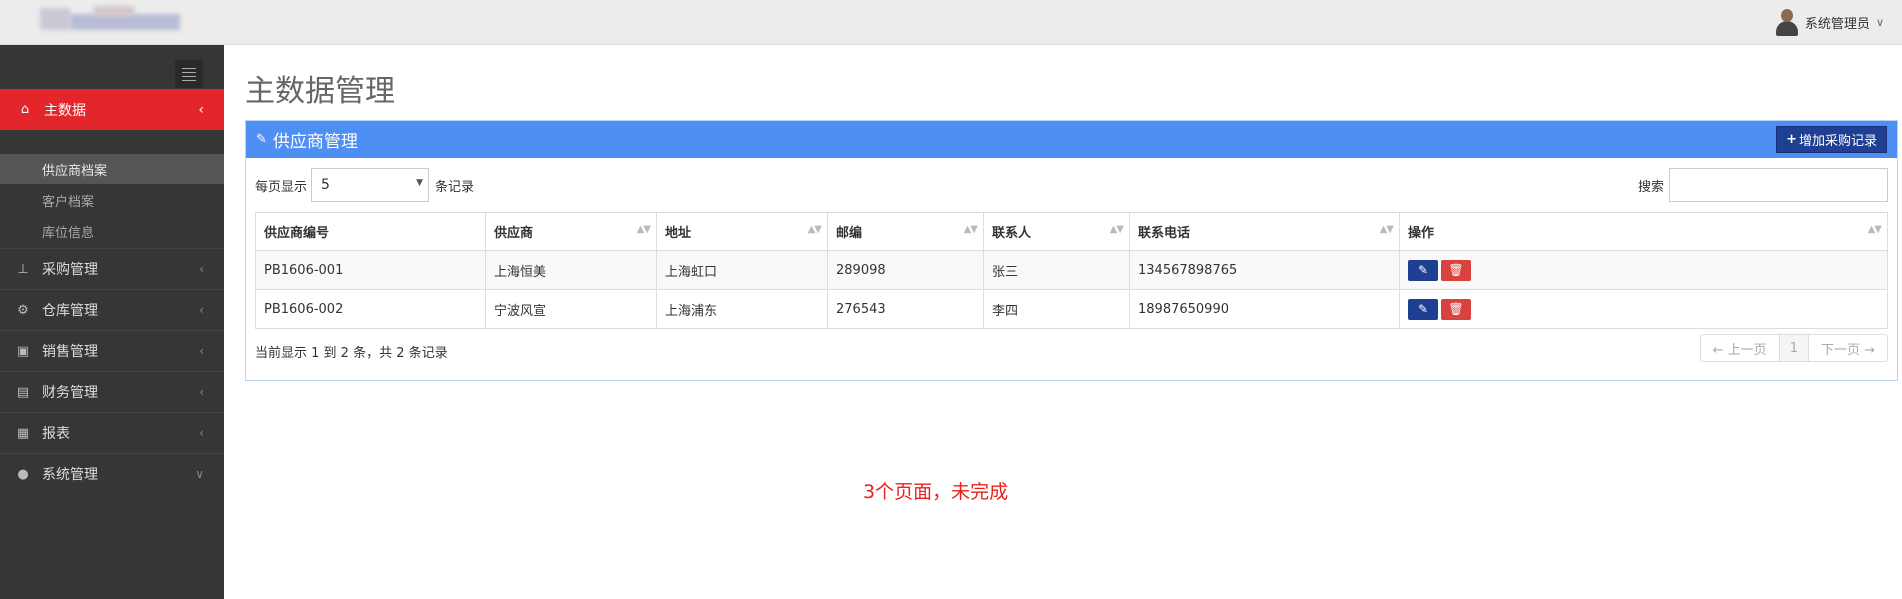 Image resolution: width=1902 pixels, height=599 pixels. What do you see at coordinates (70, 475) in the screenshot?
I see `sidebar-item-label: 系统管理` at bounding box center [70, 475].